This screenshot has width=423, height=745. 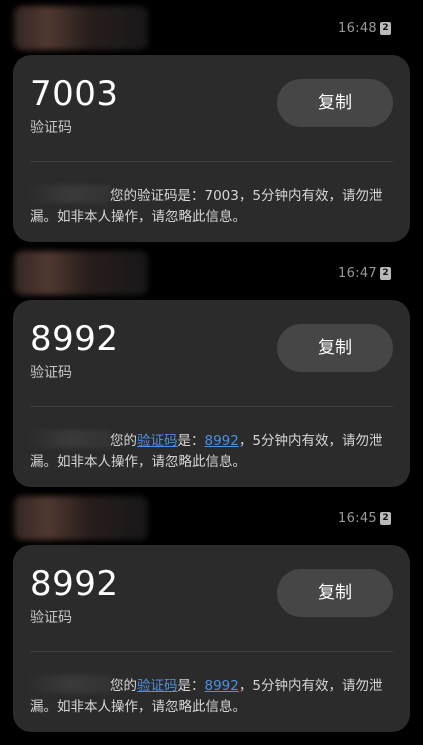 I want to click on message-time: 16:47, so click(x=357, y=273).